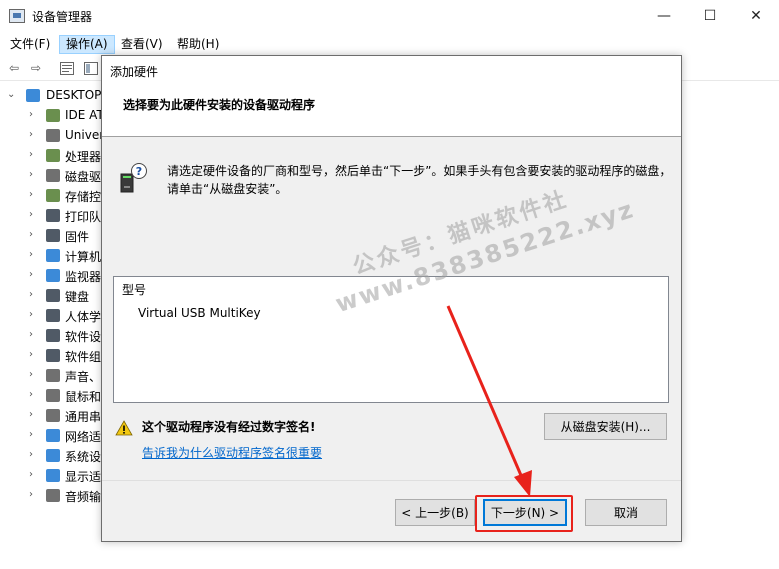  What do you see at coordinates (33, 95) in the screenshot?
I see `computer-icon` at bounding box center [33, 95].